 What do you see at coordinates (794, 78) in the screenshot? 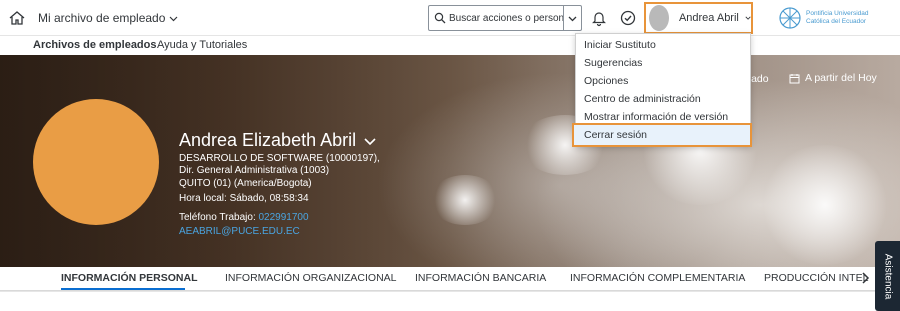
I see `calendar-icon` at bounding box center [794, 78].